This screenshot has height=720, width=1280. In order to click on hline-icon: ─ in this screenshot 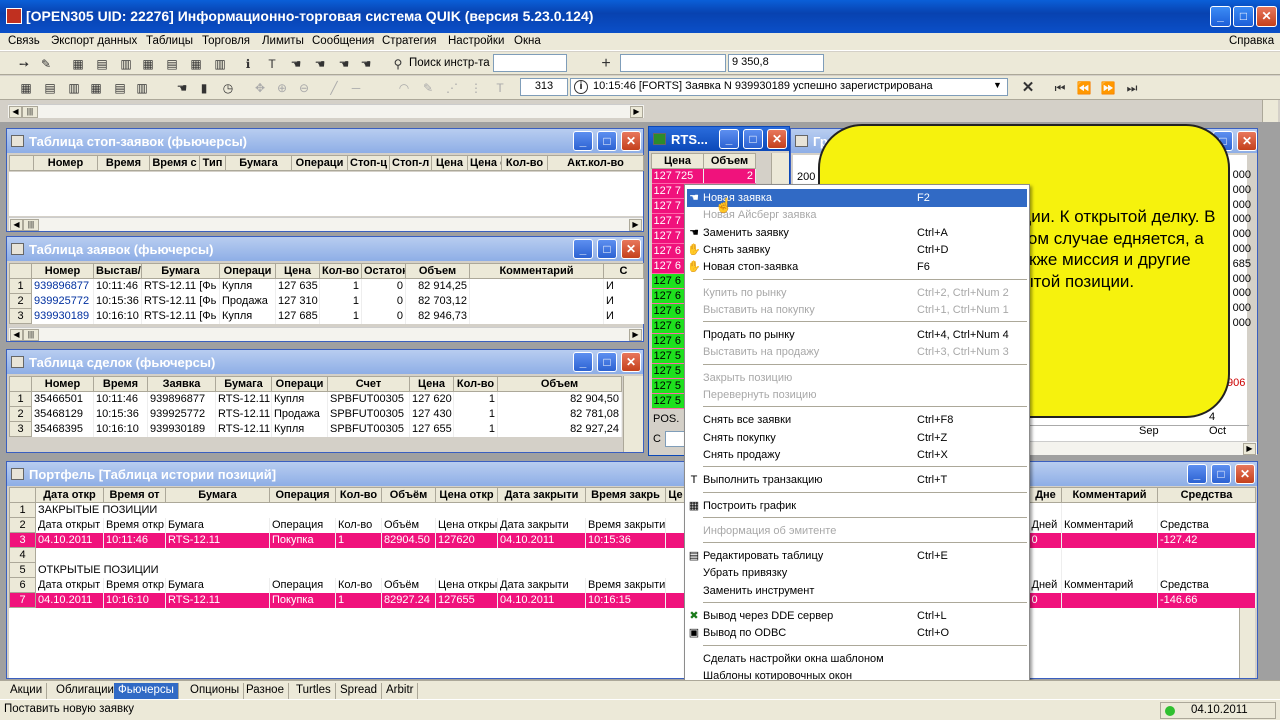, I will do `click(356, 88)`.